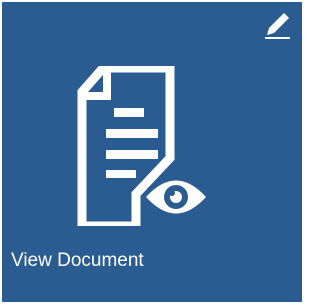 Image resolution: width=320 pixels, height=306 pixels. What do you see at coordinates (77, 260) in the screenshot?
I see `tile-label: View Document` at bounding box center [77, 260].